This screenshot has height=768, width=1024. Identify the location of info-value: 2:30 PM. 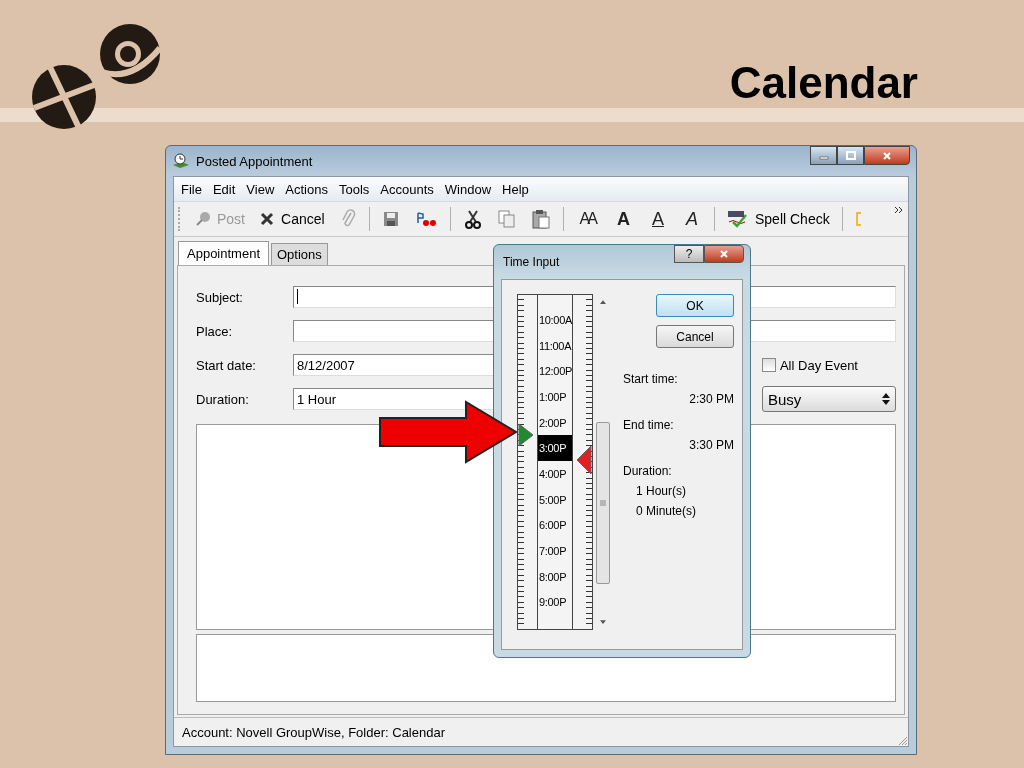
(711, 399).